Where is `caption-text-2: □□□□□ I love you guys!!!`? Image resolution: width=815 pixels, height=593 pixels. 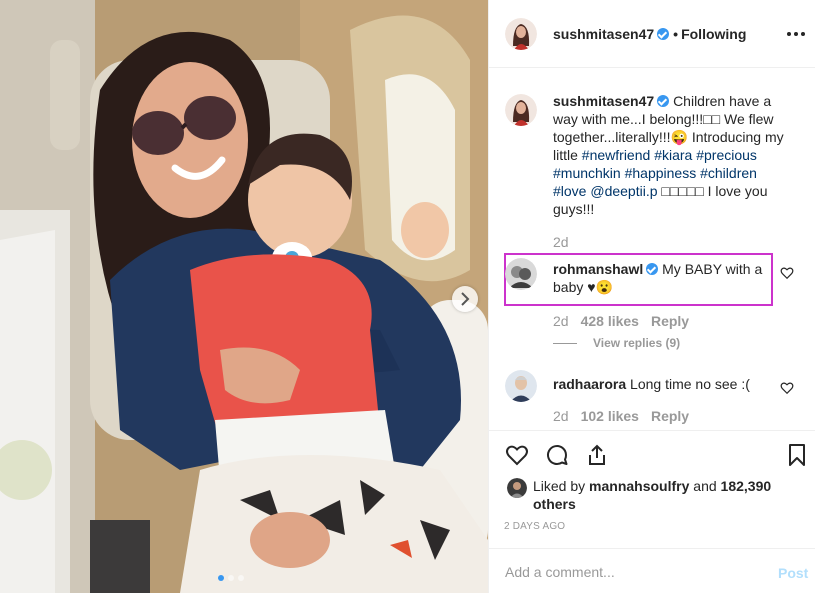
caption-text-2: □□□□□ I love you guys!!! is located at coordinates (660, 200).